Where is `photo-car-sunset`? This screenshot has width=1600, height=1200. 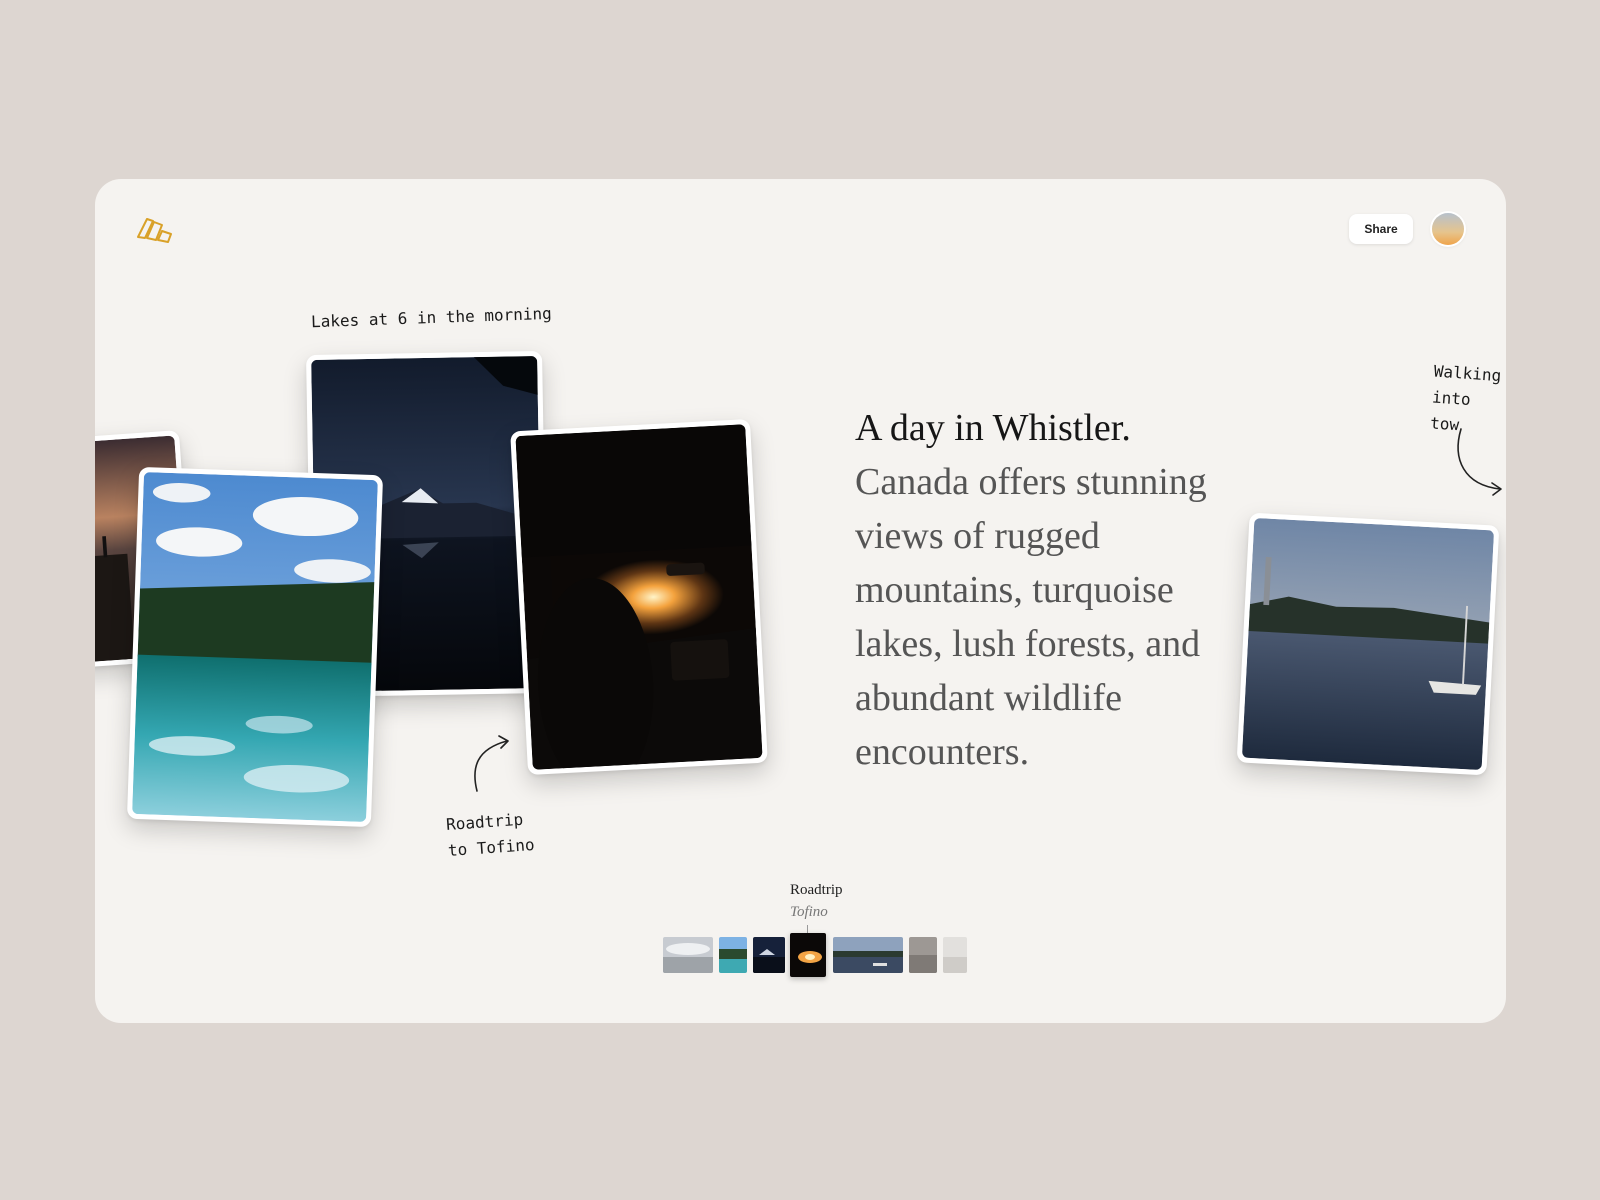
photo-car-sunset is located at coordinates (639, 597).